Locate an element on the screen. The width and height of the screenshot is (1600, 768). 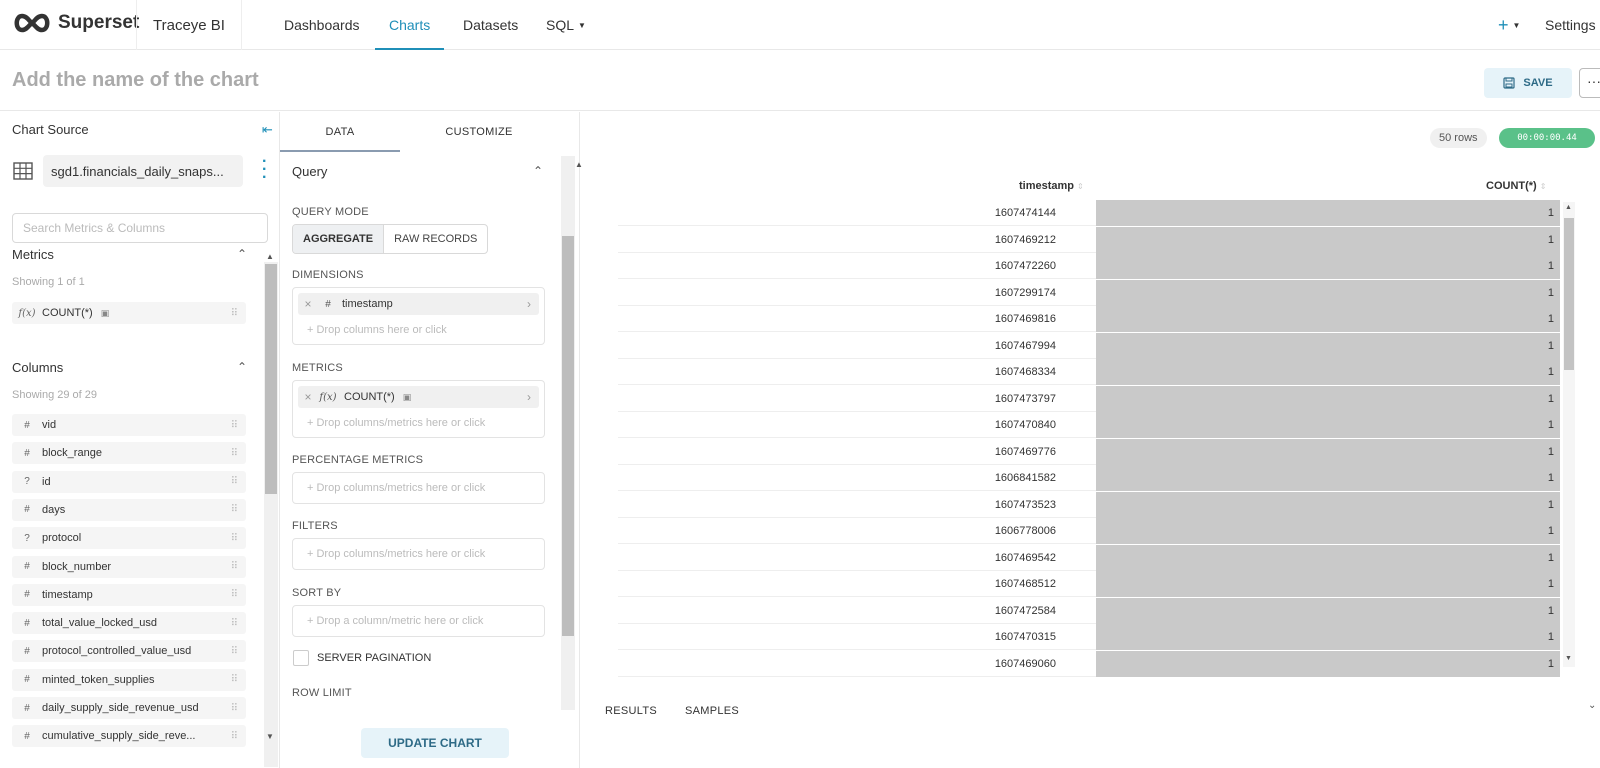
column-item: # block_range ⠿ is located at coordinates (129, 453).